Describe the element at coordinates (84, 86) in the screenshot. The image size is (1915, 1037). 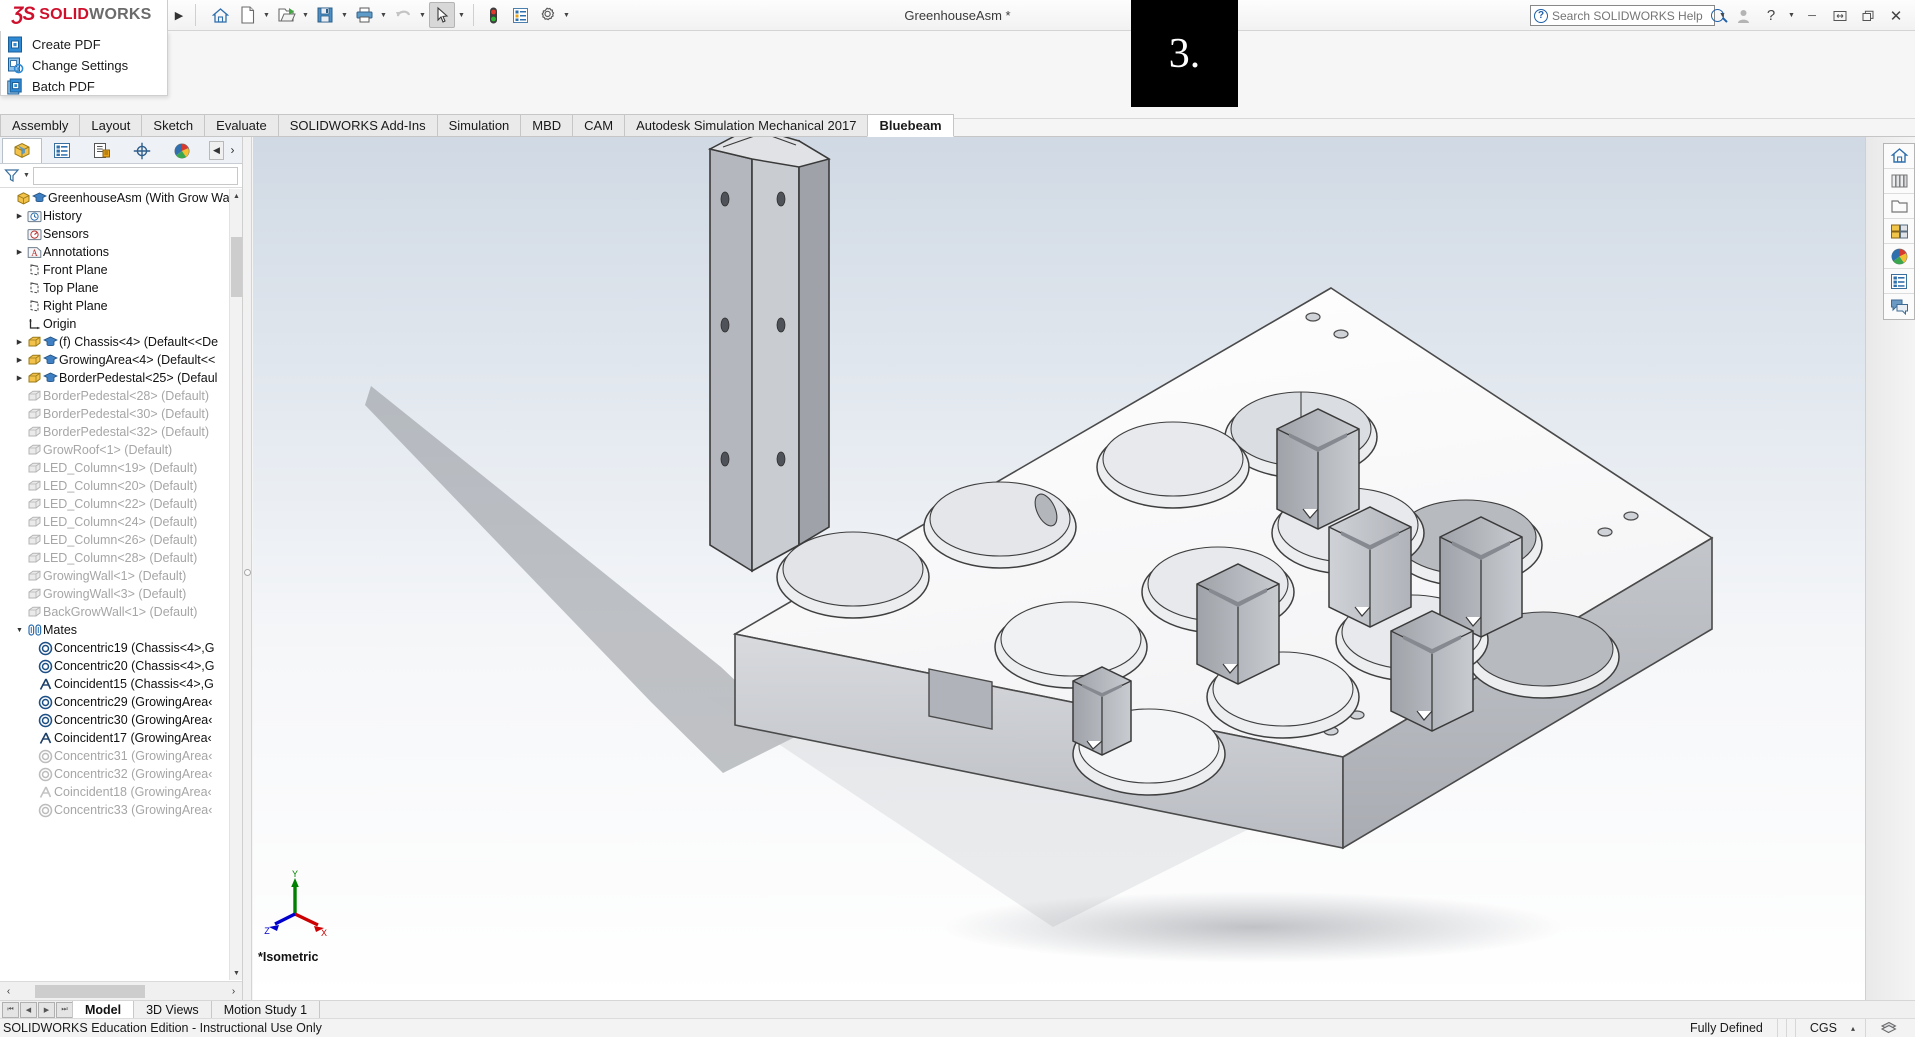
I see `menu-item-batch-pdf: Batch PDF` at that location.